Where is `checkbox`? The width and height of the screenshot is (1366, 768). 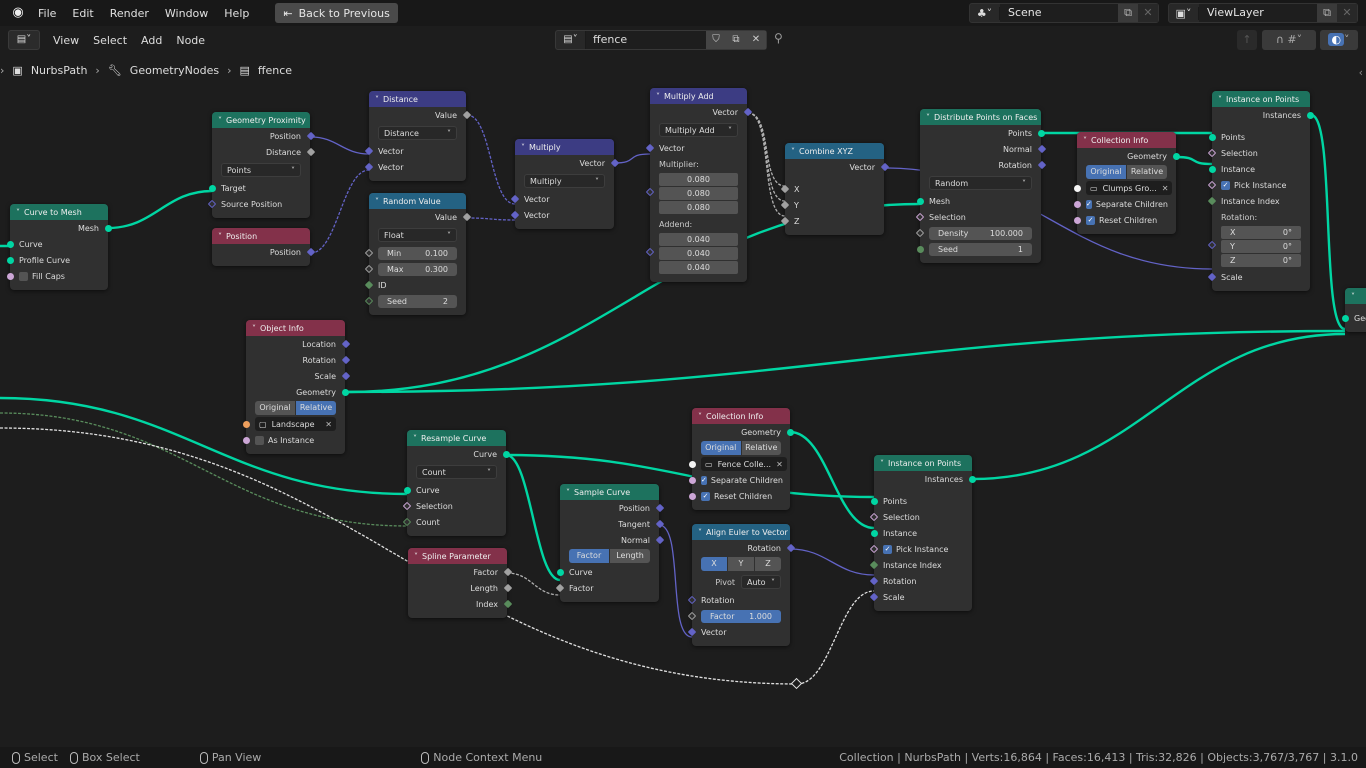 checkbox is located at coordinates (23, 276).